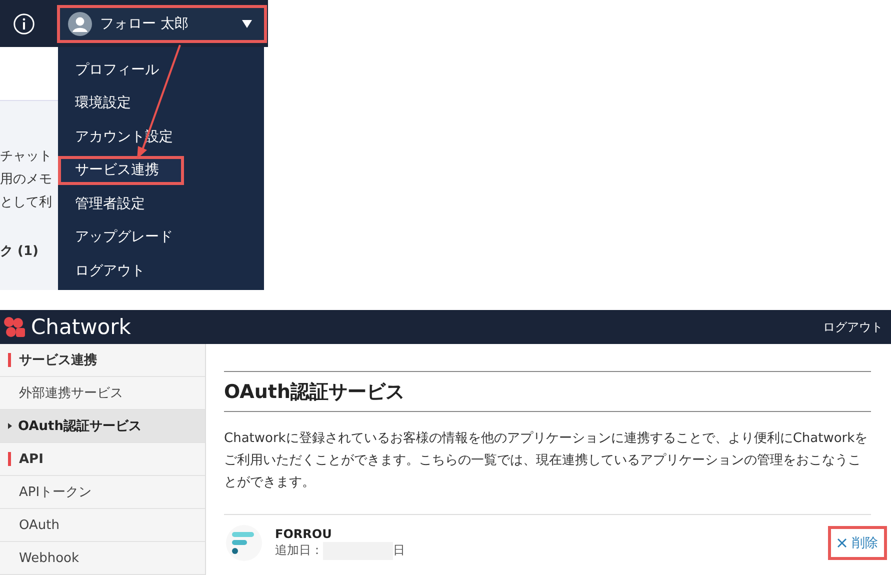 This screenshot has height=575, width=891. I want to click on sidebar-item: OAuth認証サービス, so click(102, 426).